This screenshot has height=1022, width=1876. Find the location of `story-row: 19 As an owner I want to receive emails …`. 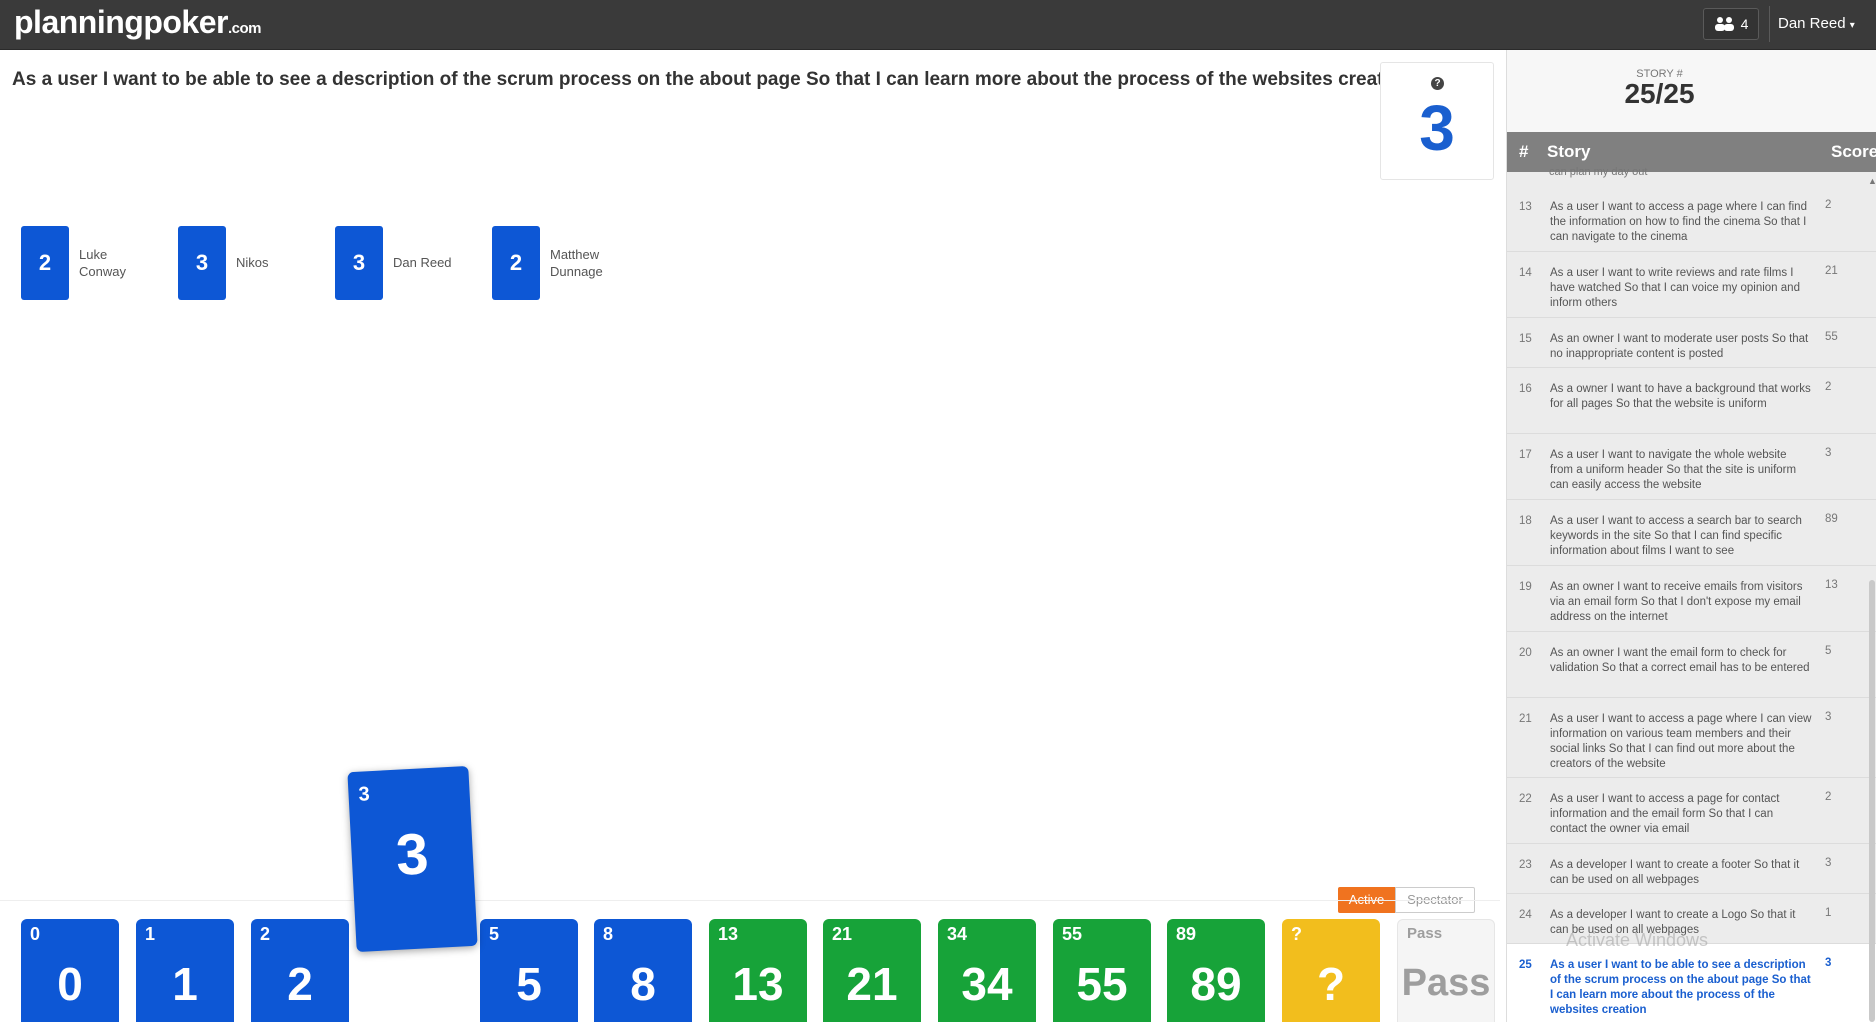

story-row: 19 As an owner I want to receive emails … is located at coordinates (1691, 599).